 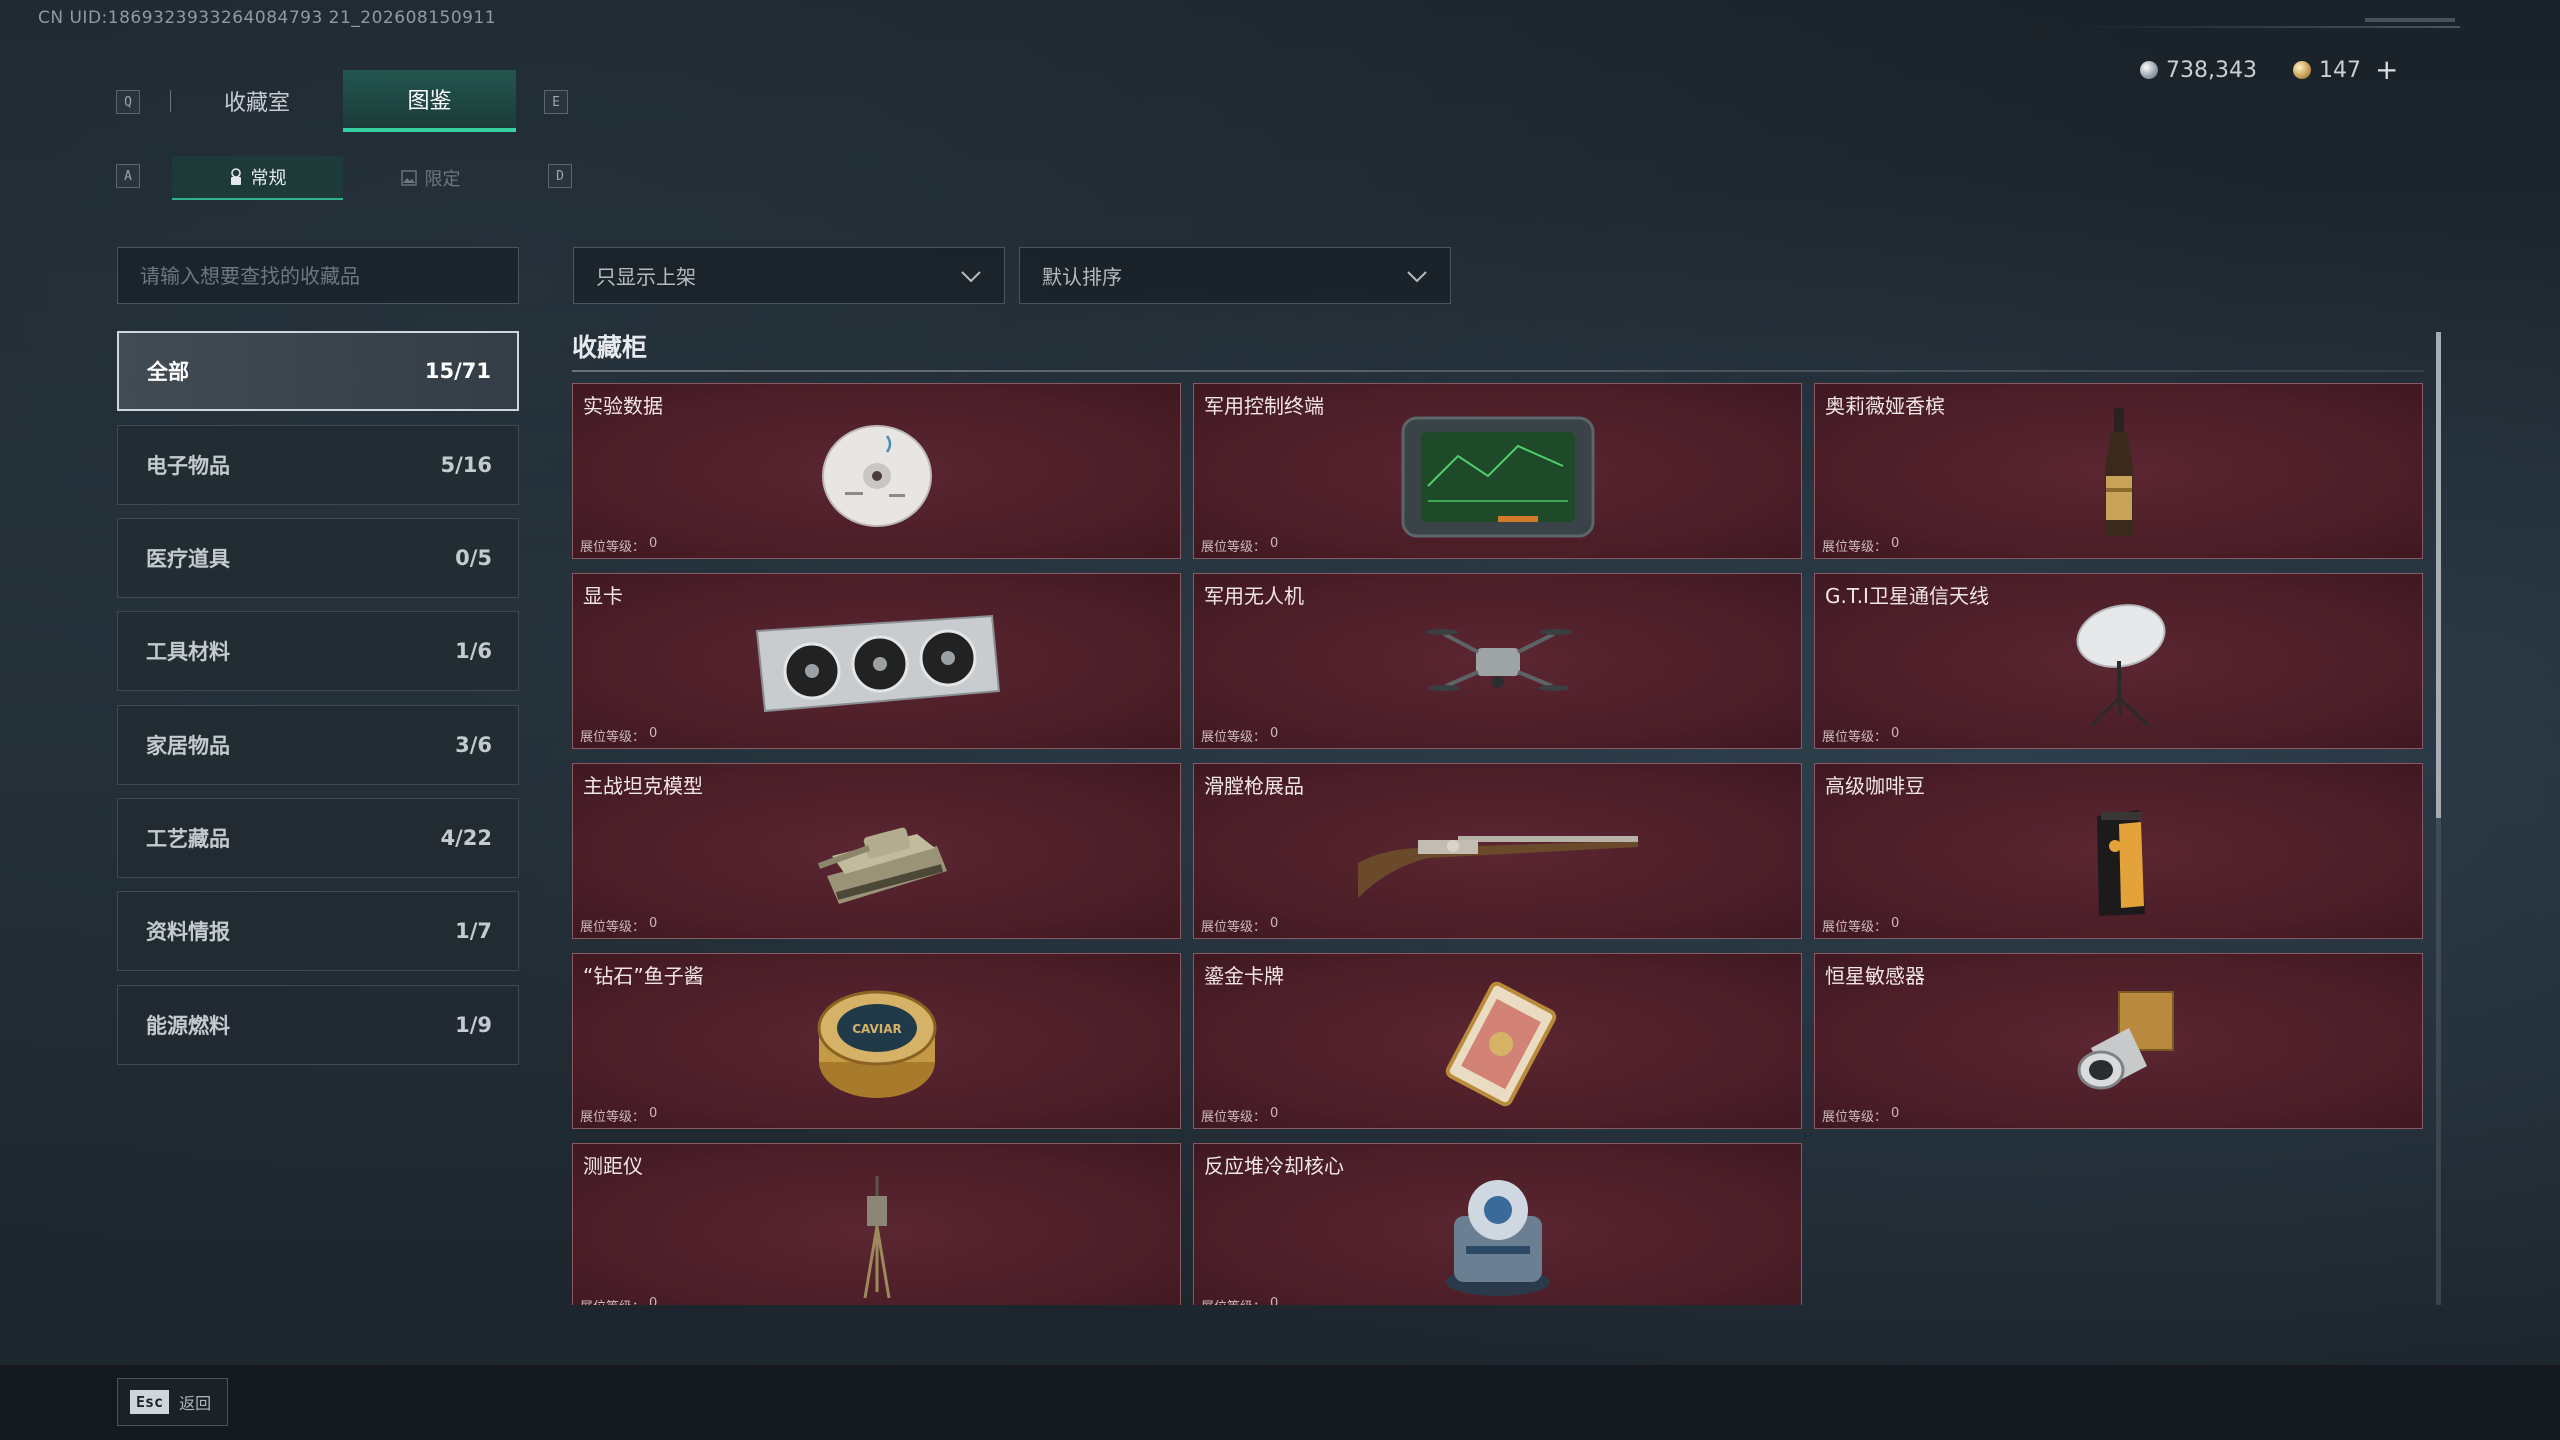 I want to click on category-label: 家居物品, so click(x=188, y=746).